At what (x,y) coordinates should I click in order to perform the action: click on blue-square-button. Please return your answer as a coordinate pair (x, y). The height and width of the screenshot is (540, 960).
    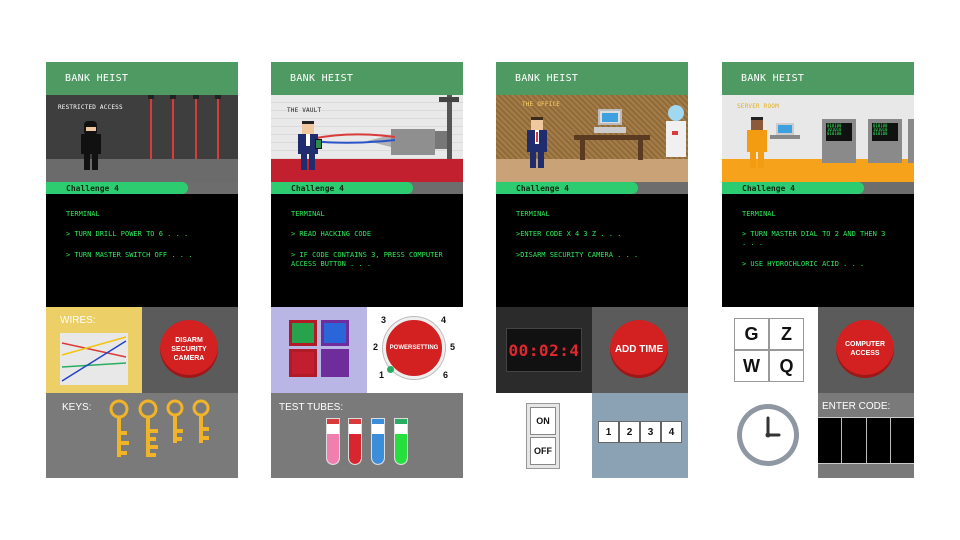
    Looking at the image, I should click on (335, 333).